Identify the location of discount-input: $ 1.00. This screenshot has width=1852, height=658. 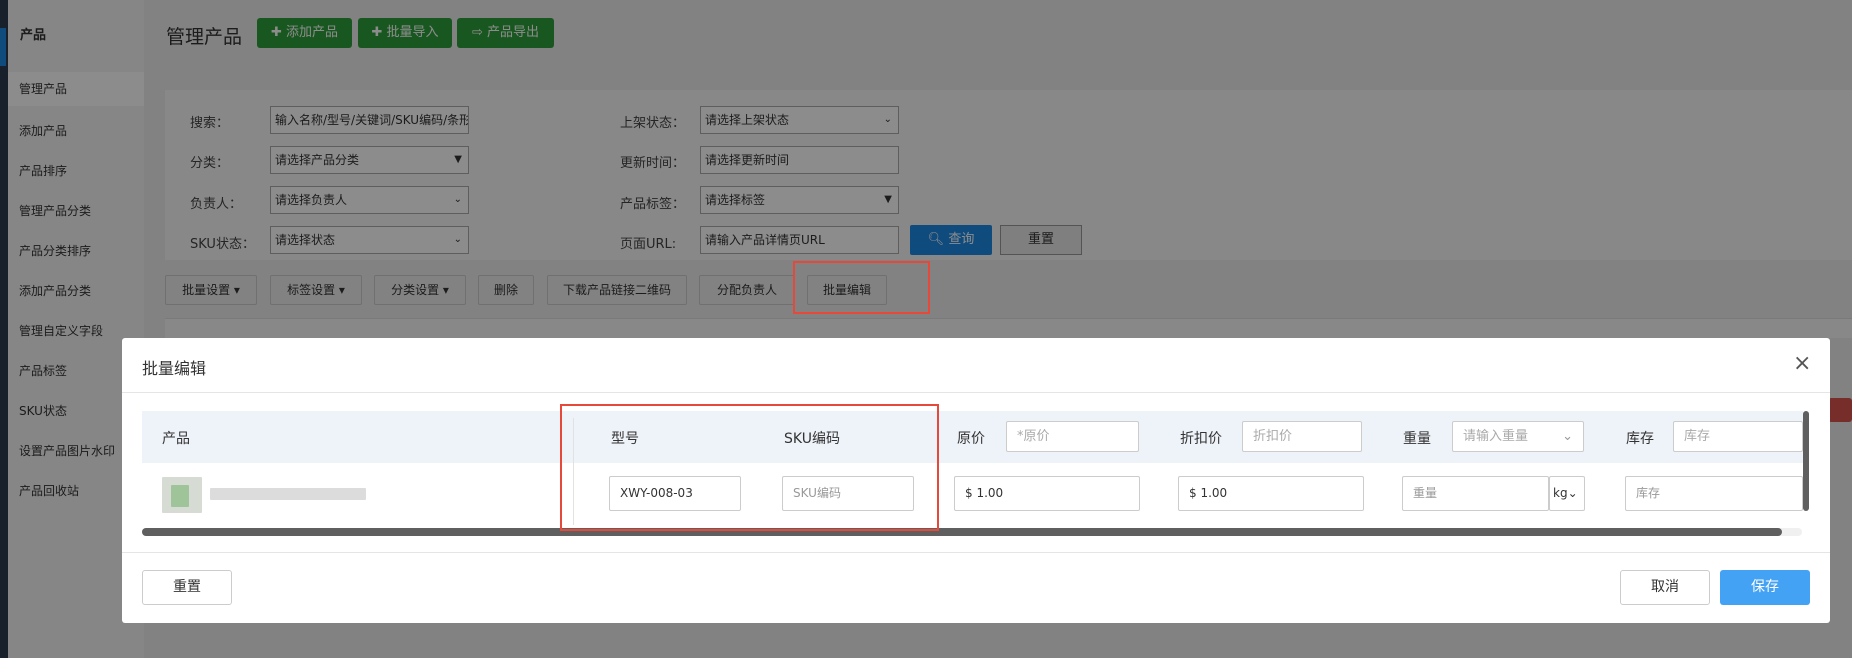
(1271, 493).